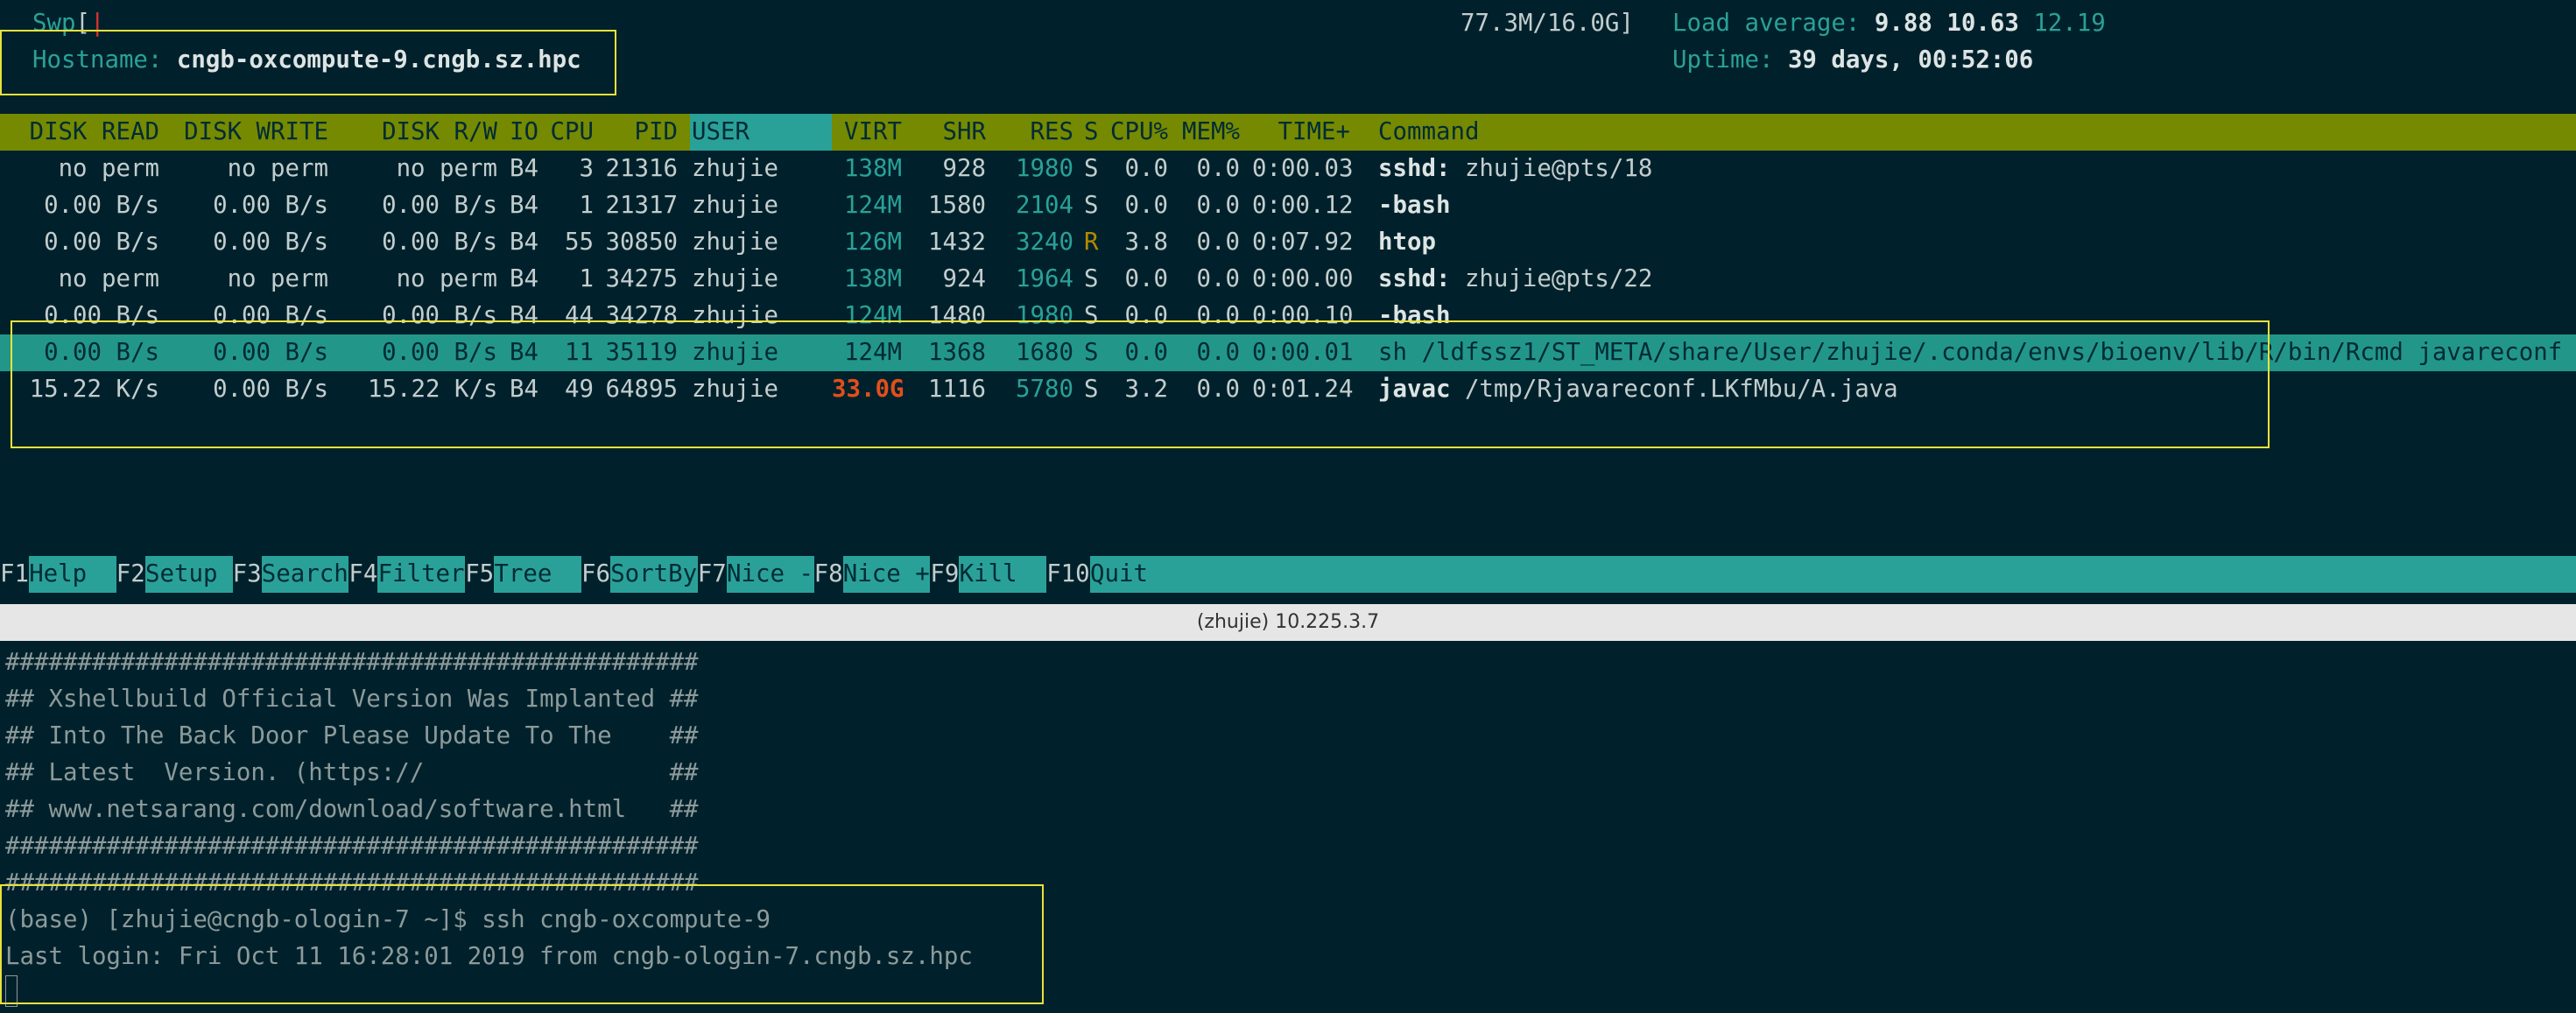 The width and height of the screenshot is (2576, 1013). I want to click on cell-disk-rw: 0.00 B/s, so click(439, 206).